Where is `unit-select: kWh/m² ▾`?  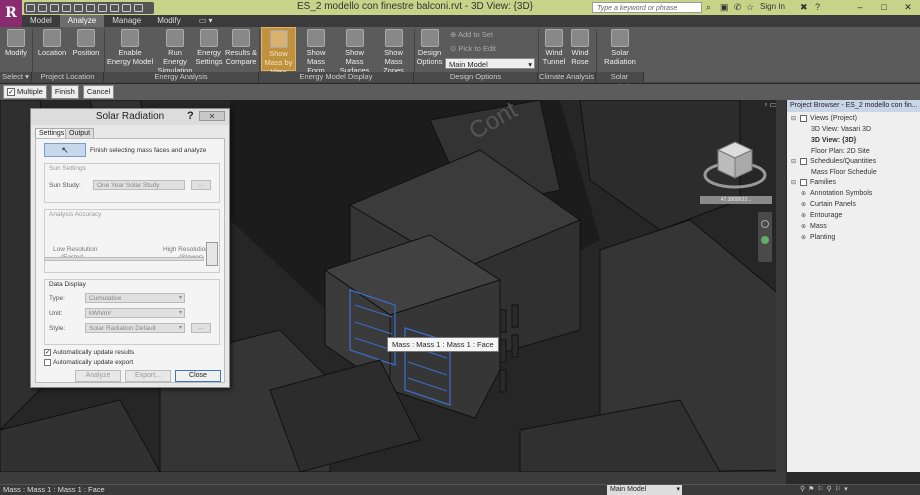 unit-select: kWh/m² ▾ is located at coordinates (135, 313).